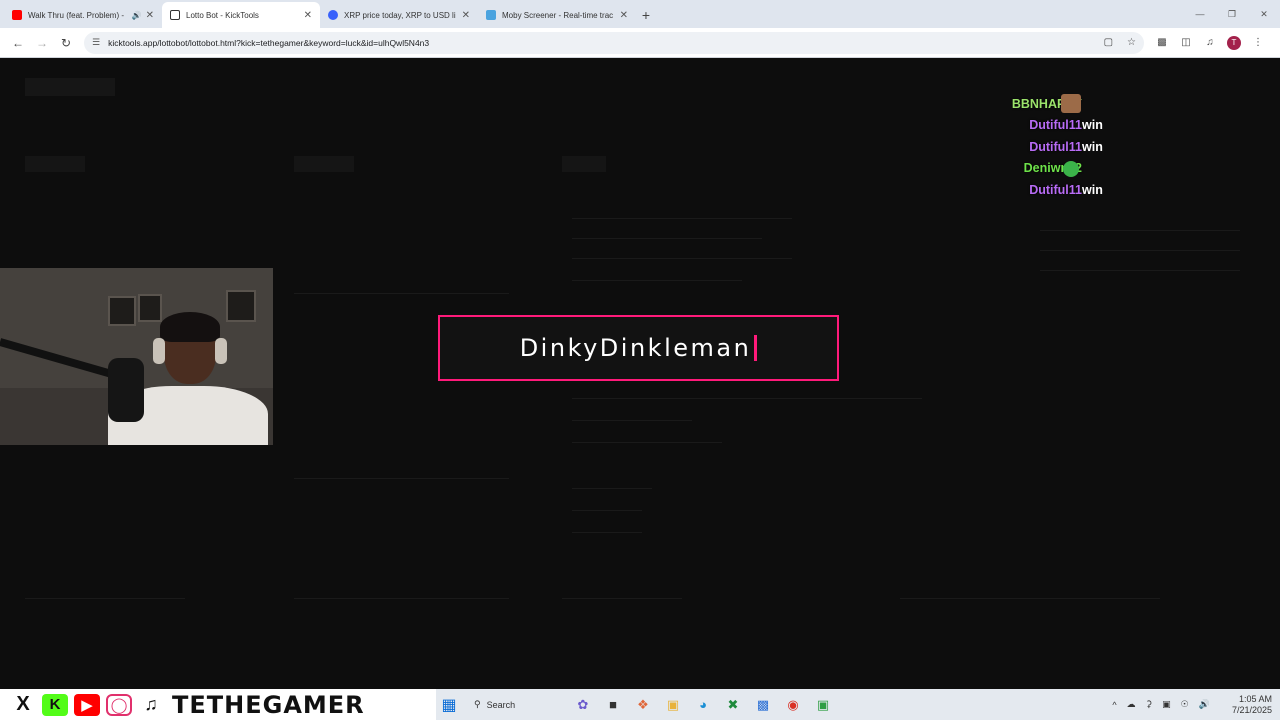 The image size is (1280, 720). I want to click on wifi-icon: ☉, so click(1185, 704).